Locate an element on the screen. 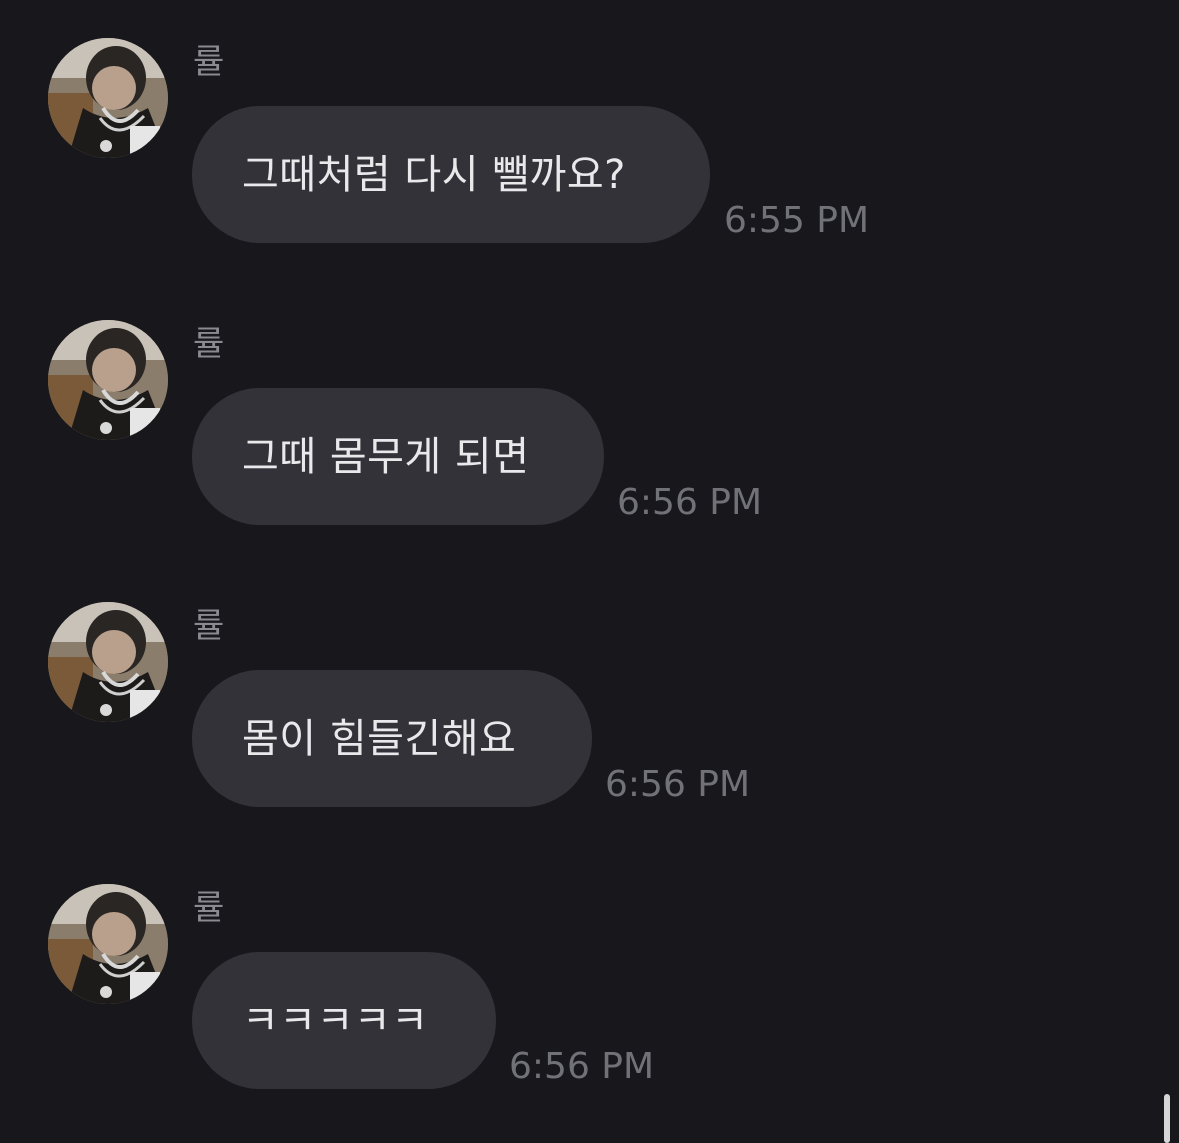  message-bubble: 그때처럼 다시 뺄까요? is located at coordinates (451, 174).